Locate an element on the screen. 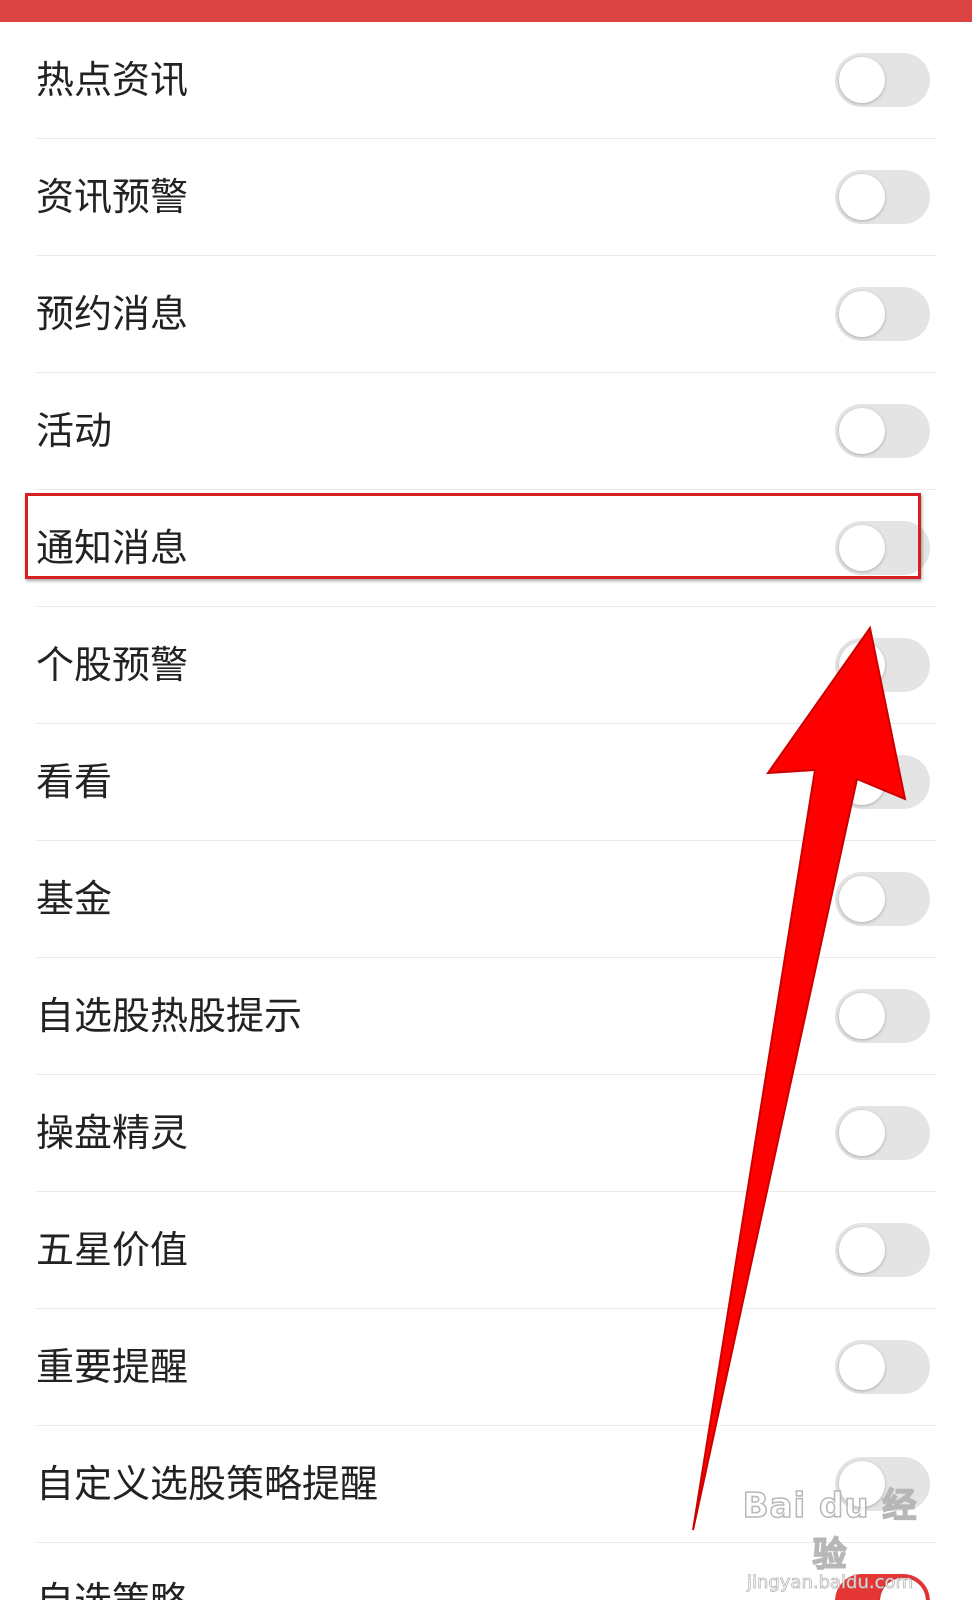  setting-label: 热点资讯 is located at coordinates (112, 80).